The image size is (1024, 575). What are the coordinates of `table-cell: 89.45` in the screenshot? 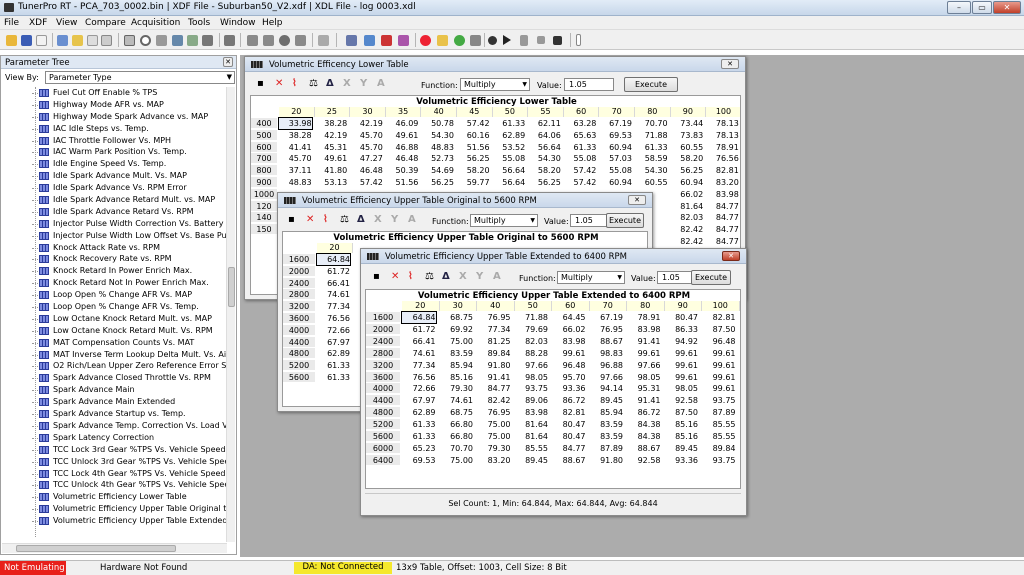 It's located at (531, 460).